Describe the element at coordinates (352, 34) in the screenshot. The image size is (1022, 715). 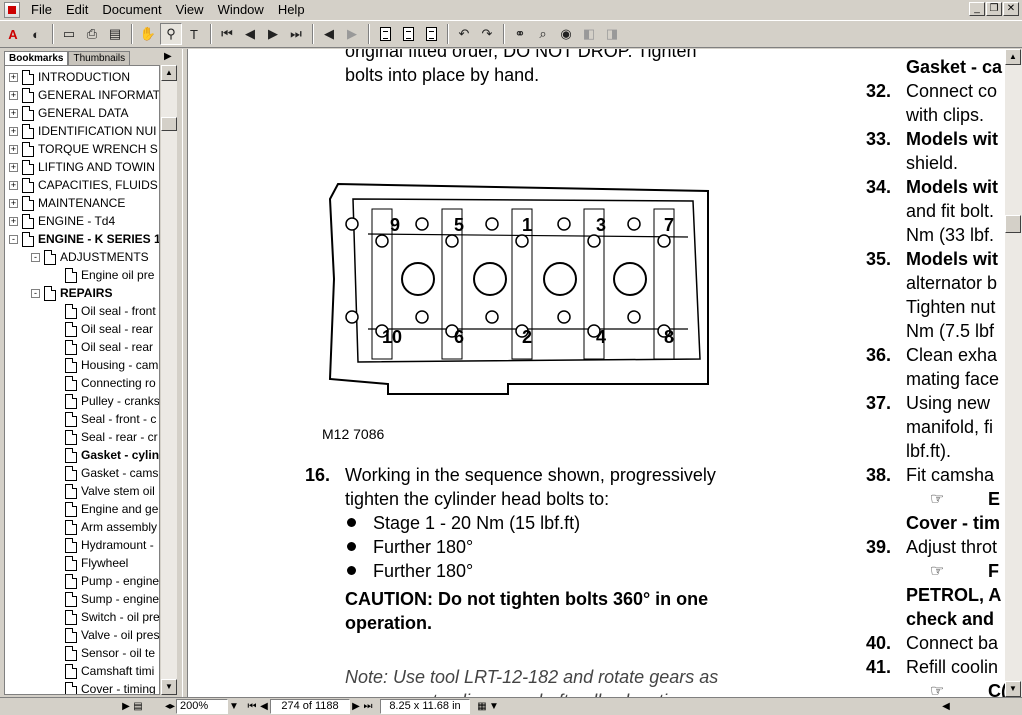
I see `go-forward-icon: ▶` at that location.